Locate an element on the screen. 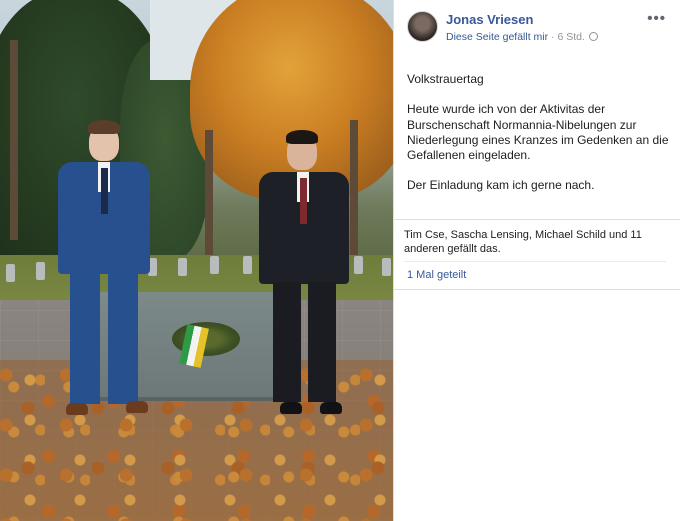 The height and width of the screenshot is (521, 680). author-name: Jonas Vriesen is located at coordinates (489, 19).